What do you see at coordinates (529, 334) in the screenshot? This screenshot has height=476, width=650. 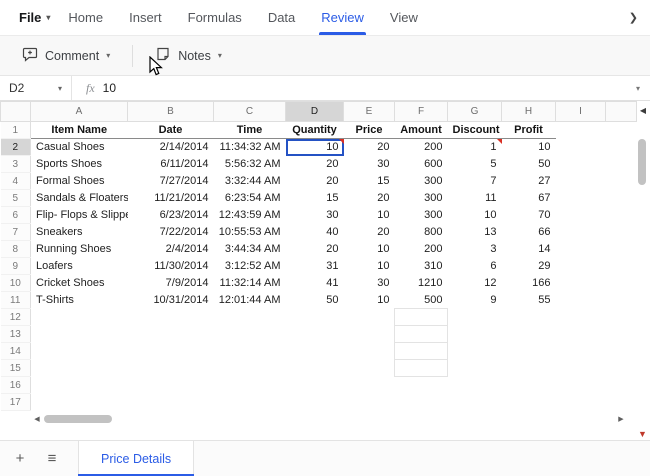 I see `cell-H13` at bounding box center [529, 334].